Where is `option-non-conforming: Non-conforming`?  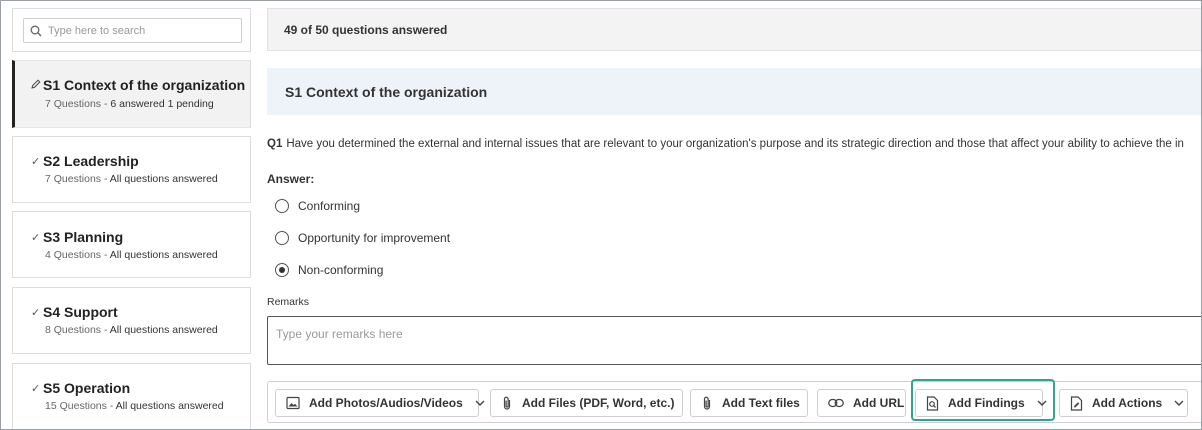
option-non-conforming: Non-conforming is located at coordinates (329, 270).